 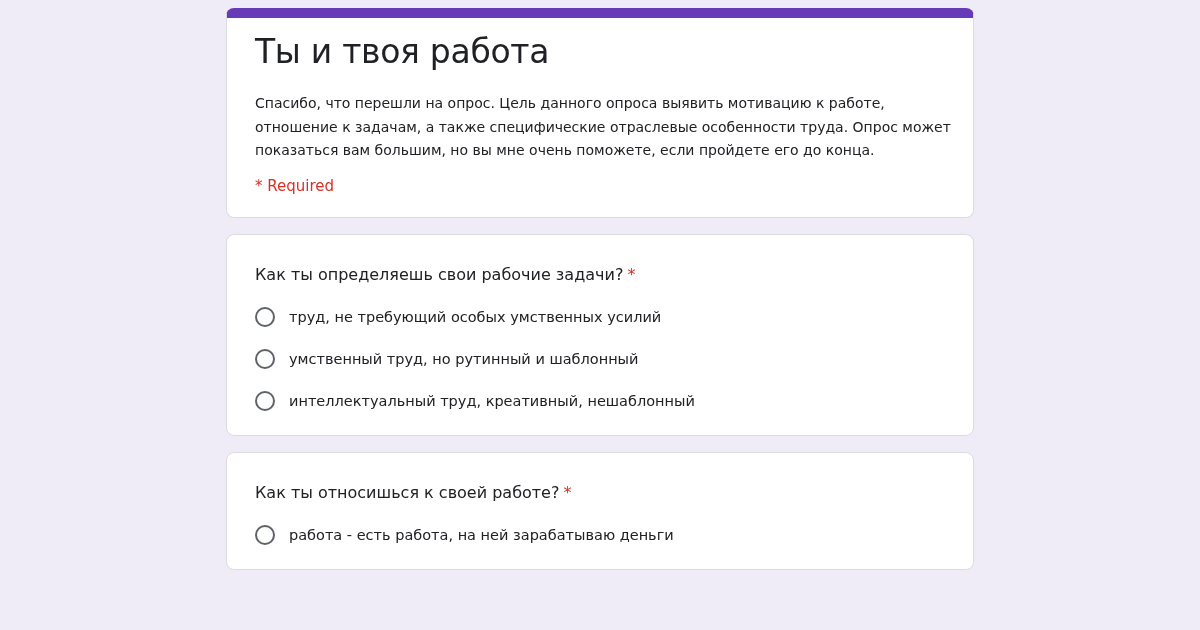 I want to click on question-title: Как ты определяешь свои рабочие задачи? *, so click(x=446, y=274).